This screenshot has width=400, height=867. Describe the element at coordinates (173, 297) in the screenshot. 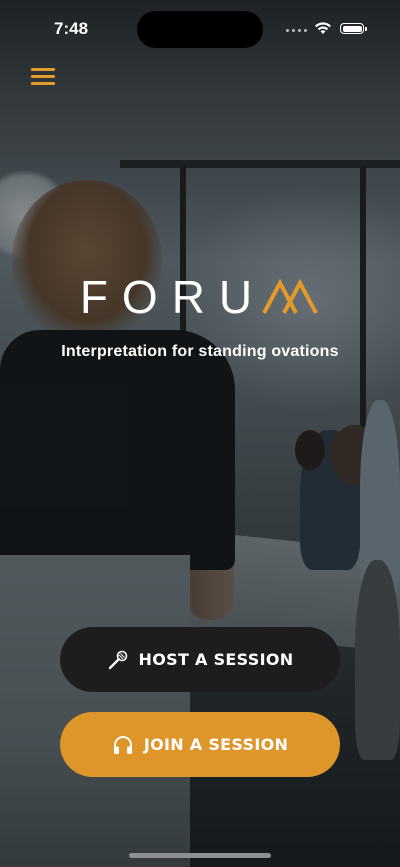

I see `logo-text: FORU` at that location.